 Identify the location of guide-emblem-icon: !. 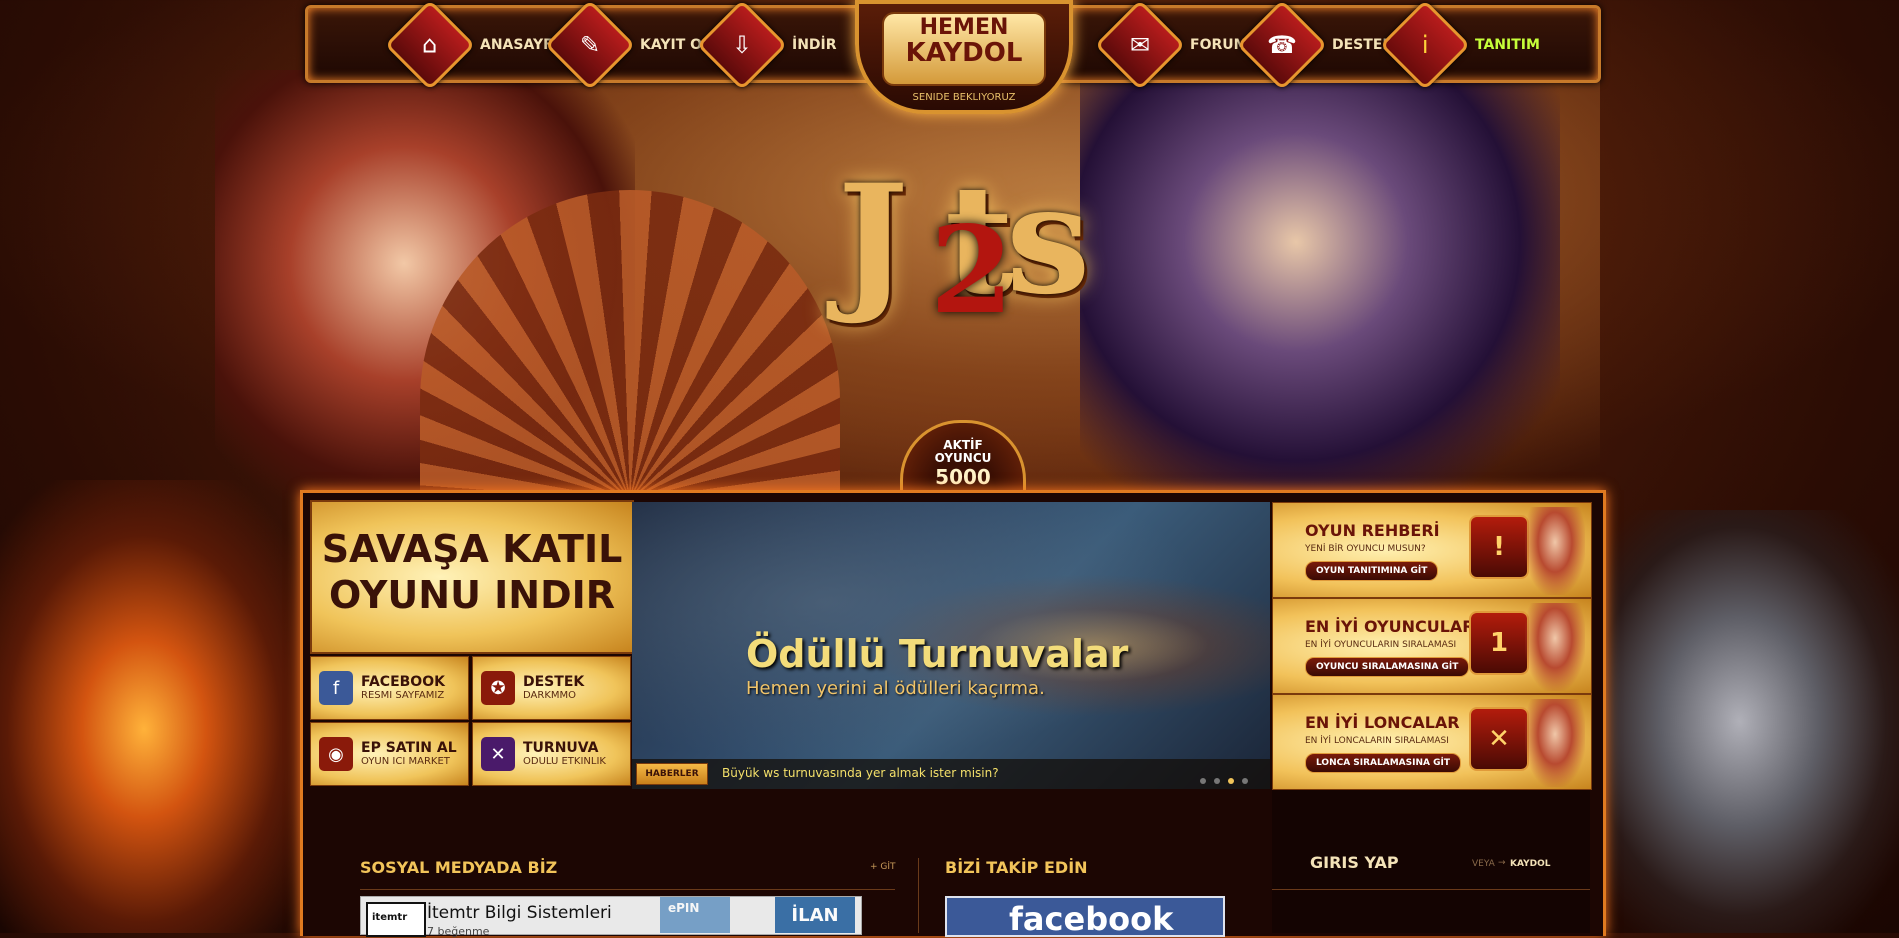
(1499, 547).